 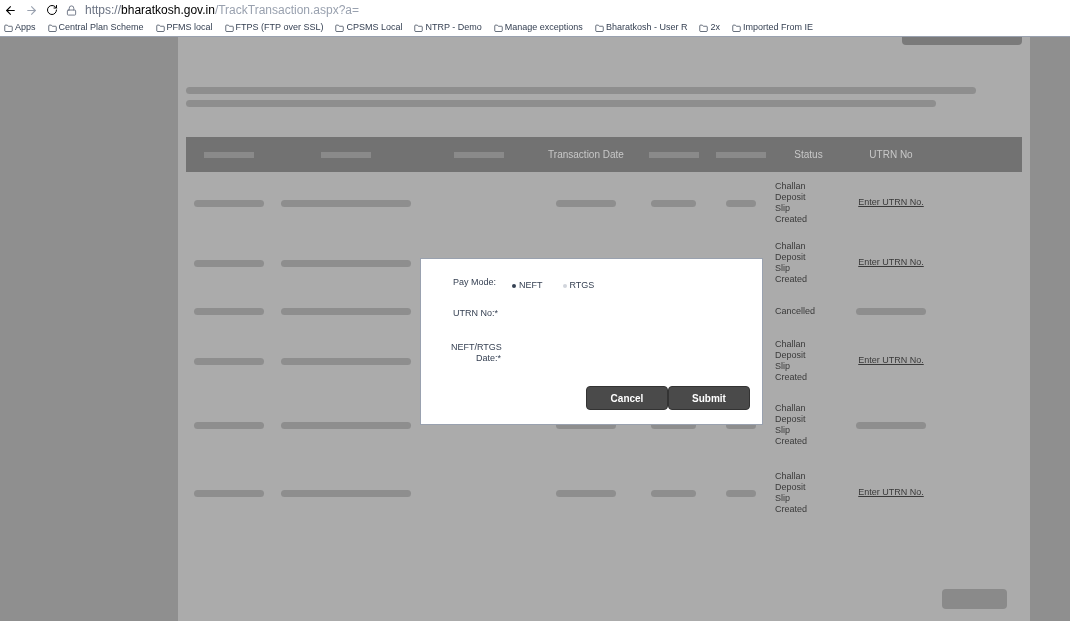 I want to click on url-text: https://bharatkosh.gov.in/TrackTransaction.aspx?a=, so click(x=222, y=10).